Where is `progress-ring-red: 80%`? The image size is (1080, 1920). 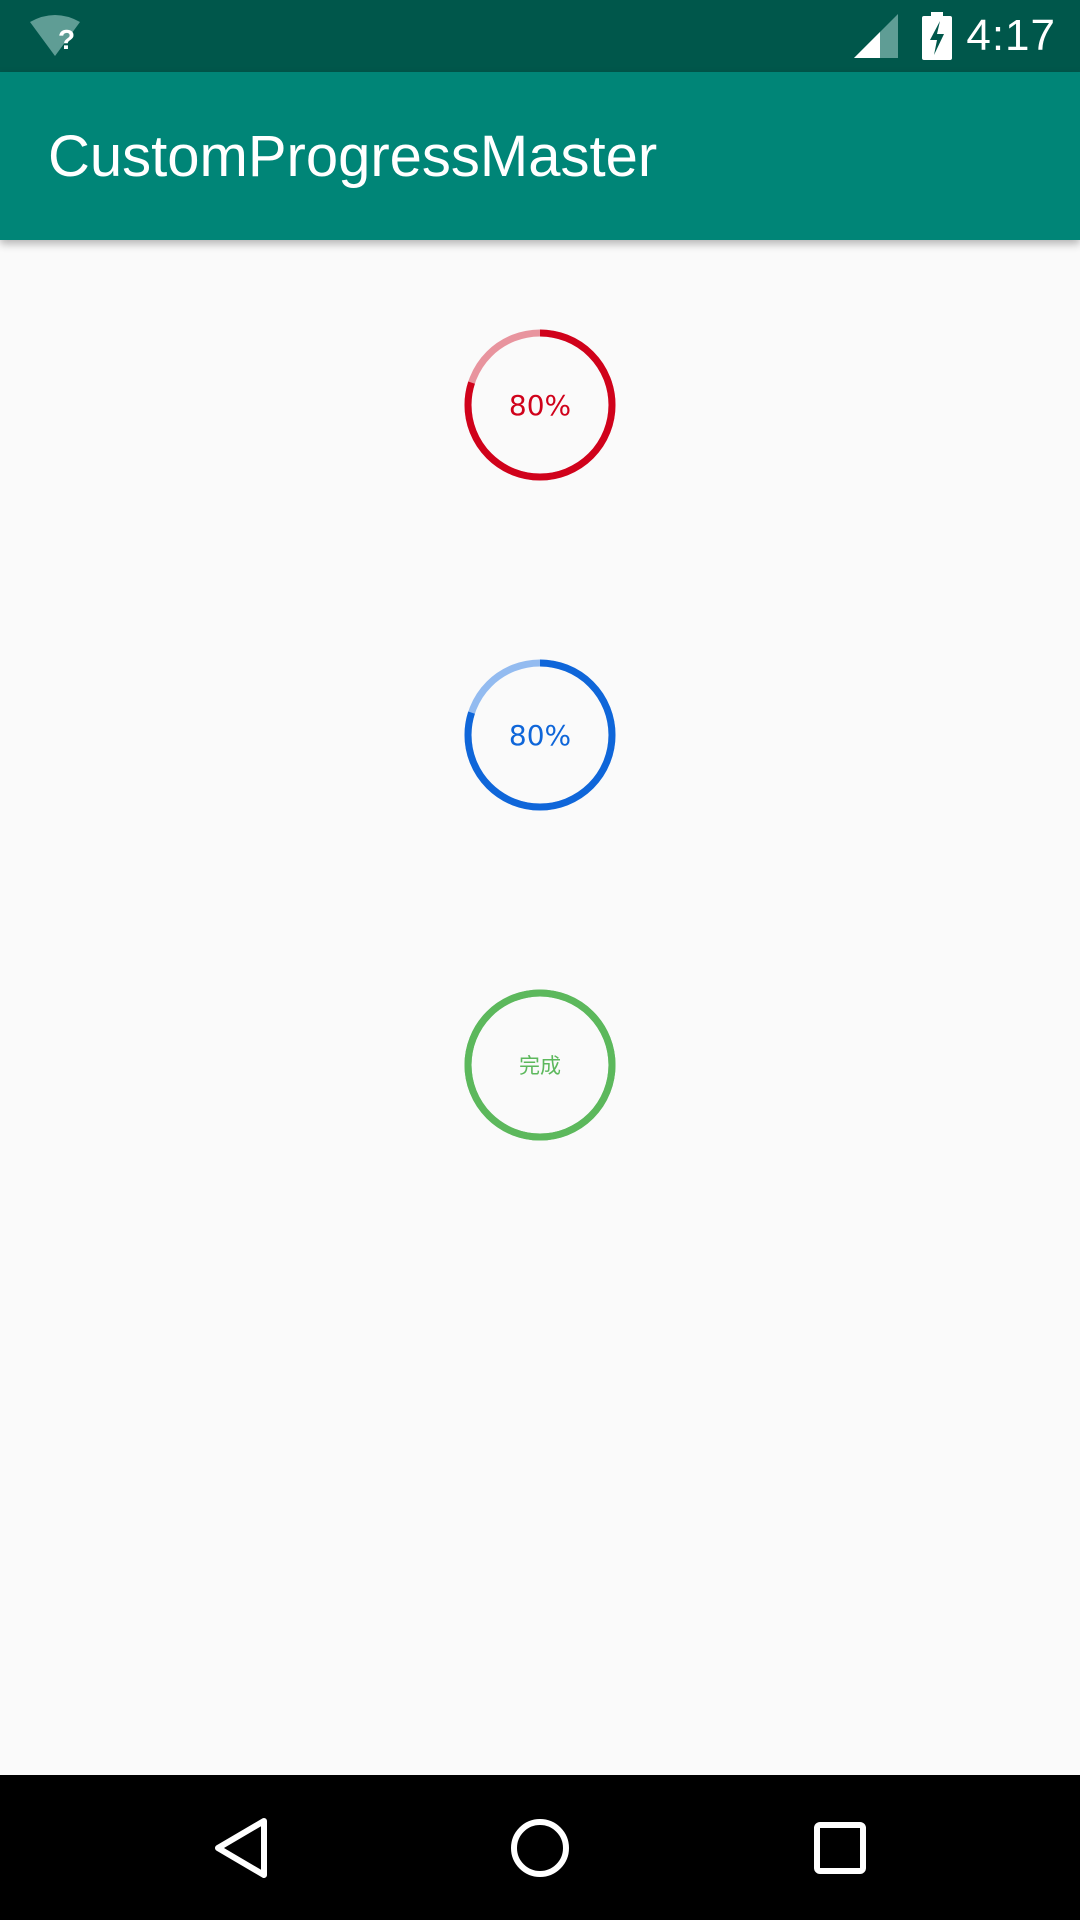
progress-ring-red: 80% is located at coordinates (540, 405).